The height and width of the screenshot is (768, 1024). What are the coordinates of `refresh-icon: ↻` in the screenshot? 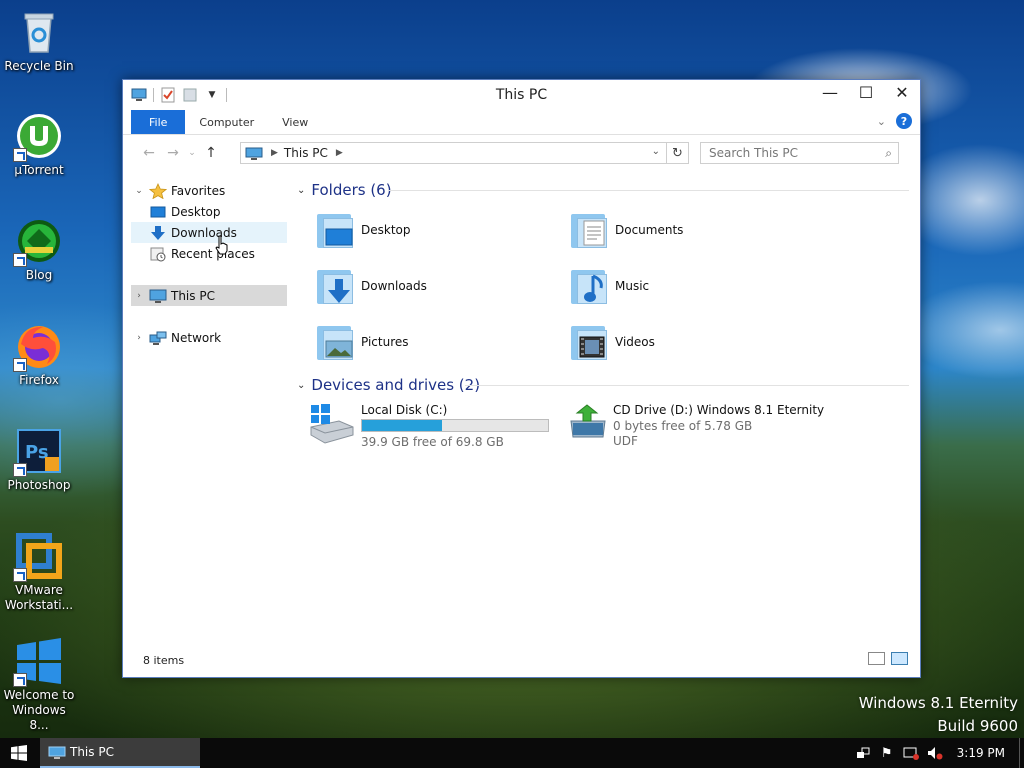 It's located at (677, 153).